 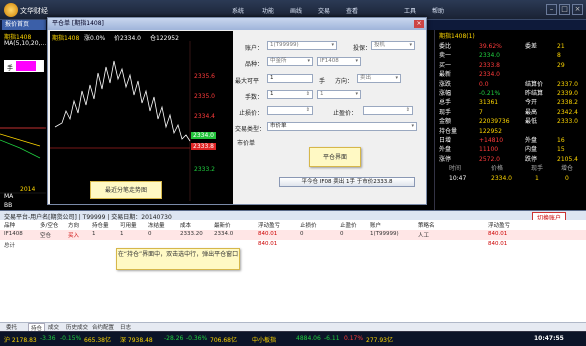 I want to click on quote-label: 总手, so click(x=445, y=103).